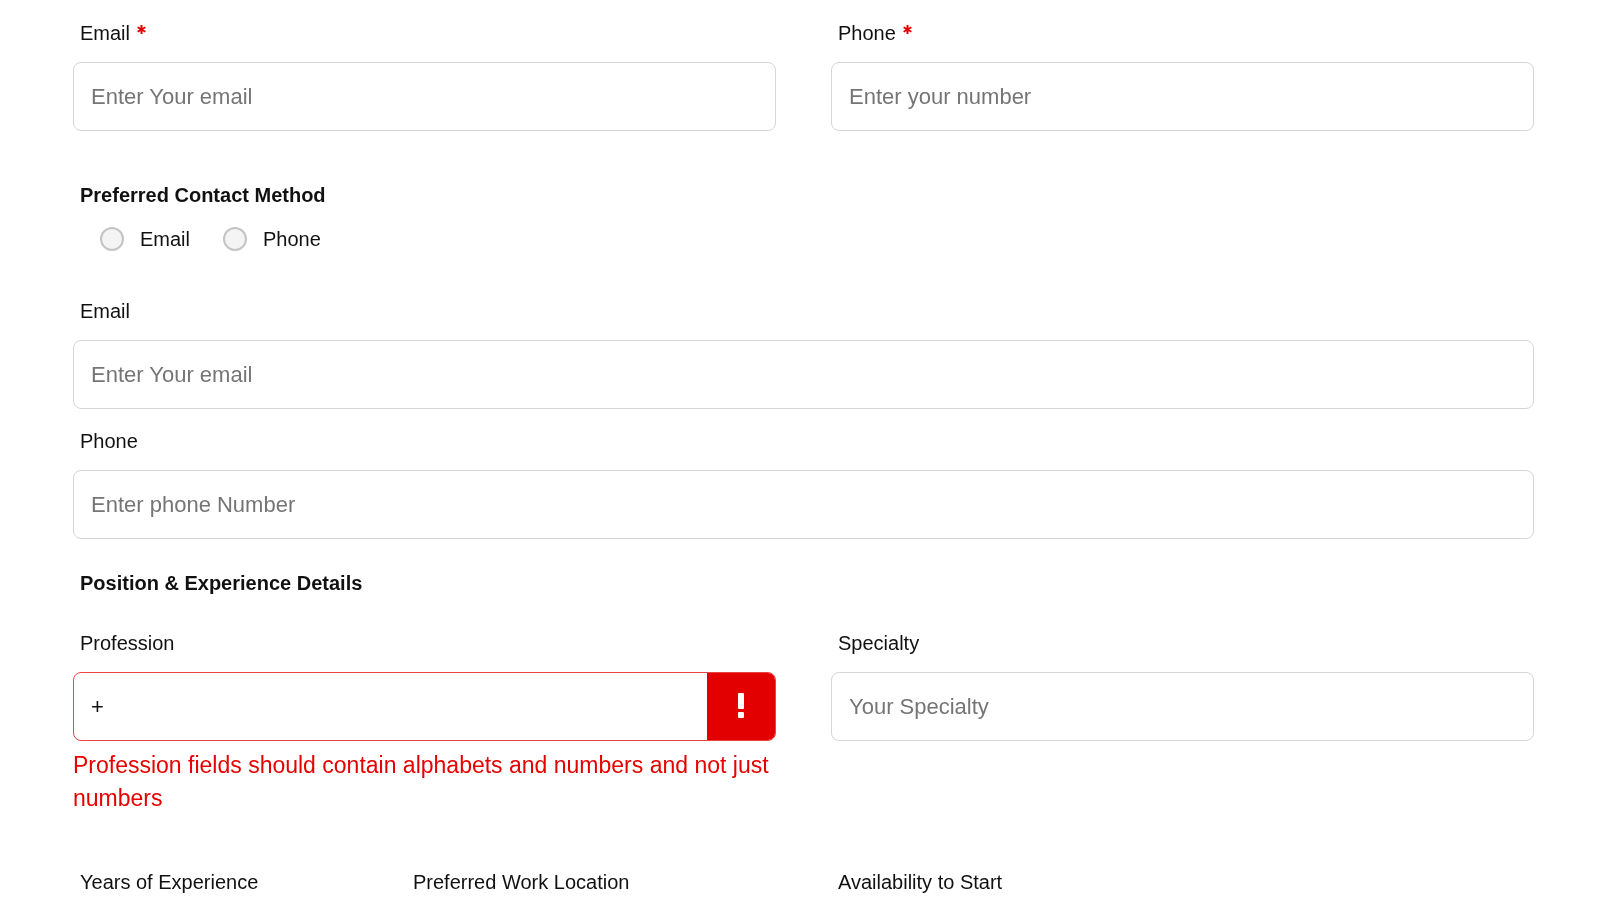 This screenshot has height=902, width=1600. What do you see at coordinates (1182, 96) in the screenshot?
I see `input-field: Enter your number` at bounding box center [1182, 96].